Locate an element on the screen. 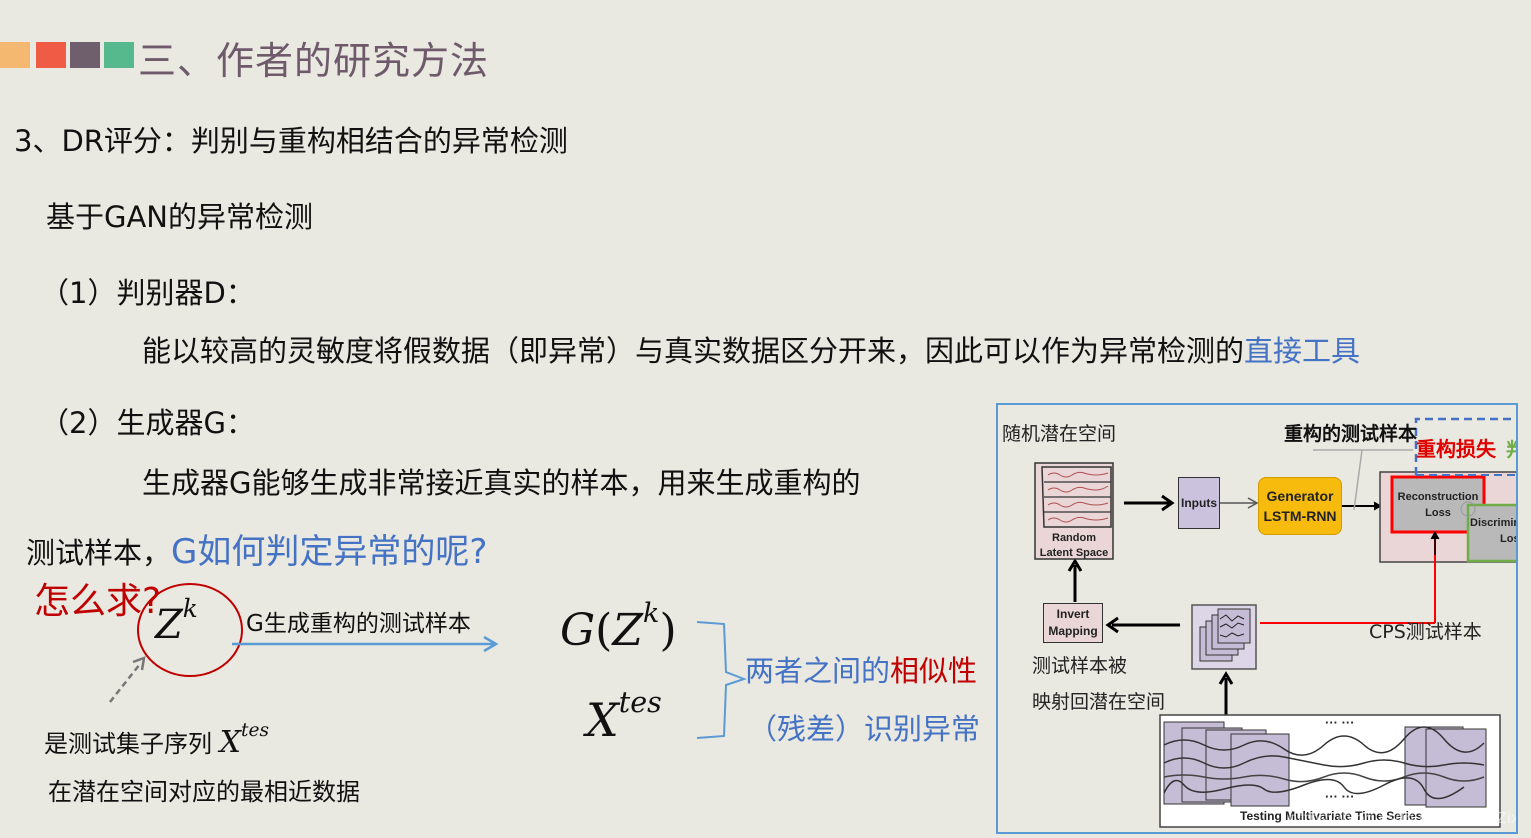 The height and width of the screenshot is (838, 1531). mapping-desc-line2: 映射回潜在空间 is located at coordinates (1099, 702).